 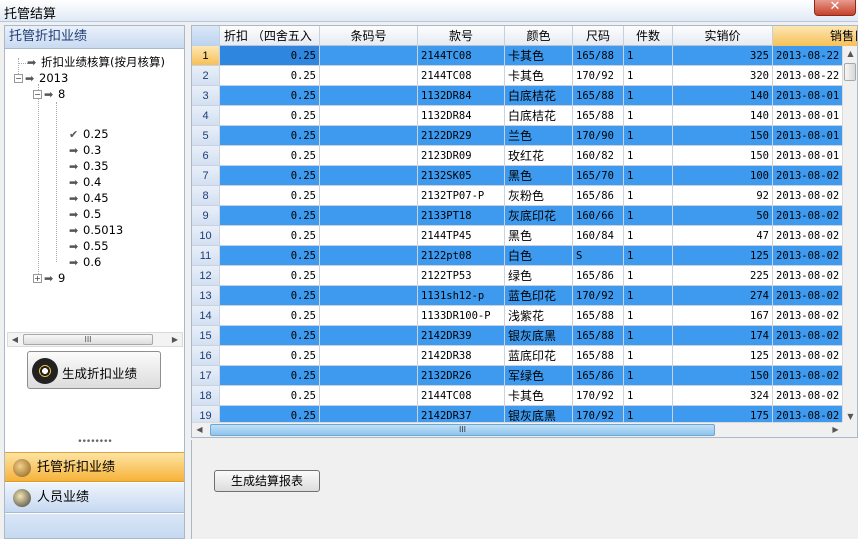 What do you see at coordinates (723, 236) in the screenshot?
I see `price-cell: 47` at bounding box center [723, 236].